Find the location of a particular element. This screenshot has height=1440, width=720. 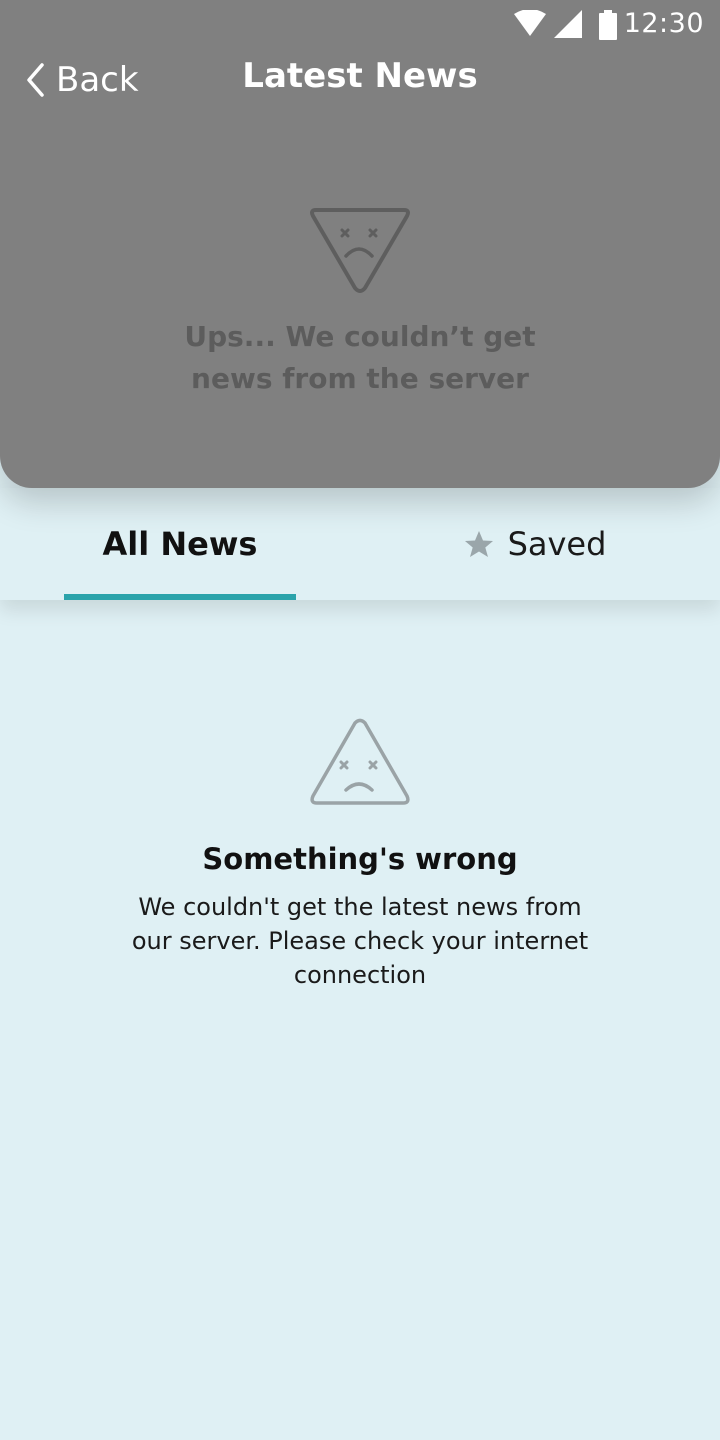

tab-all-news: All News is located at coordinates (180, 544).